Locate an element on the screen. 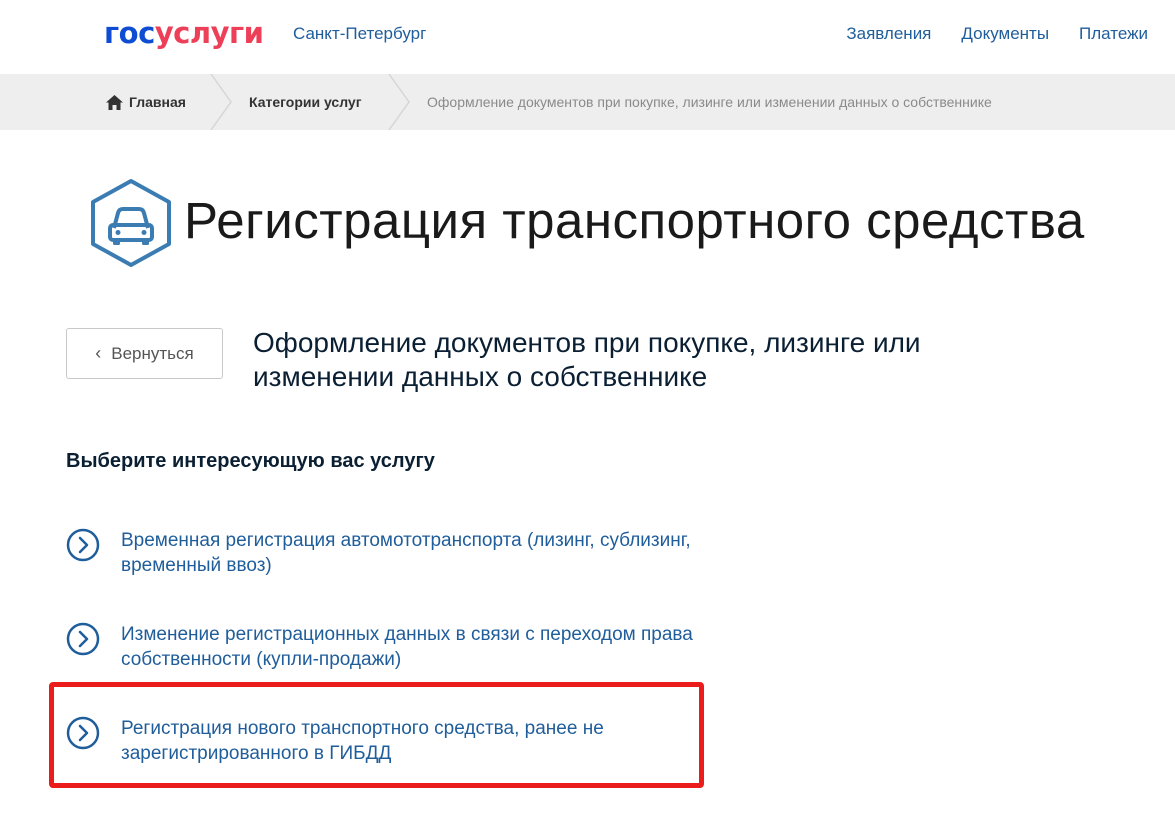 This screenshot has height=826, width=1175. breadcrumb-categories: Категории услуг is located at coordinates (305, 102).